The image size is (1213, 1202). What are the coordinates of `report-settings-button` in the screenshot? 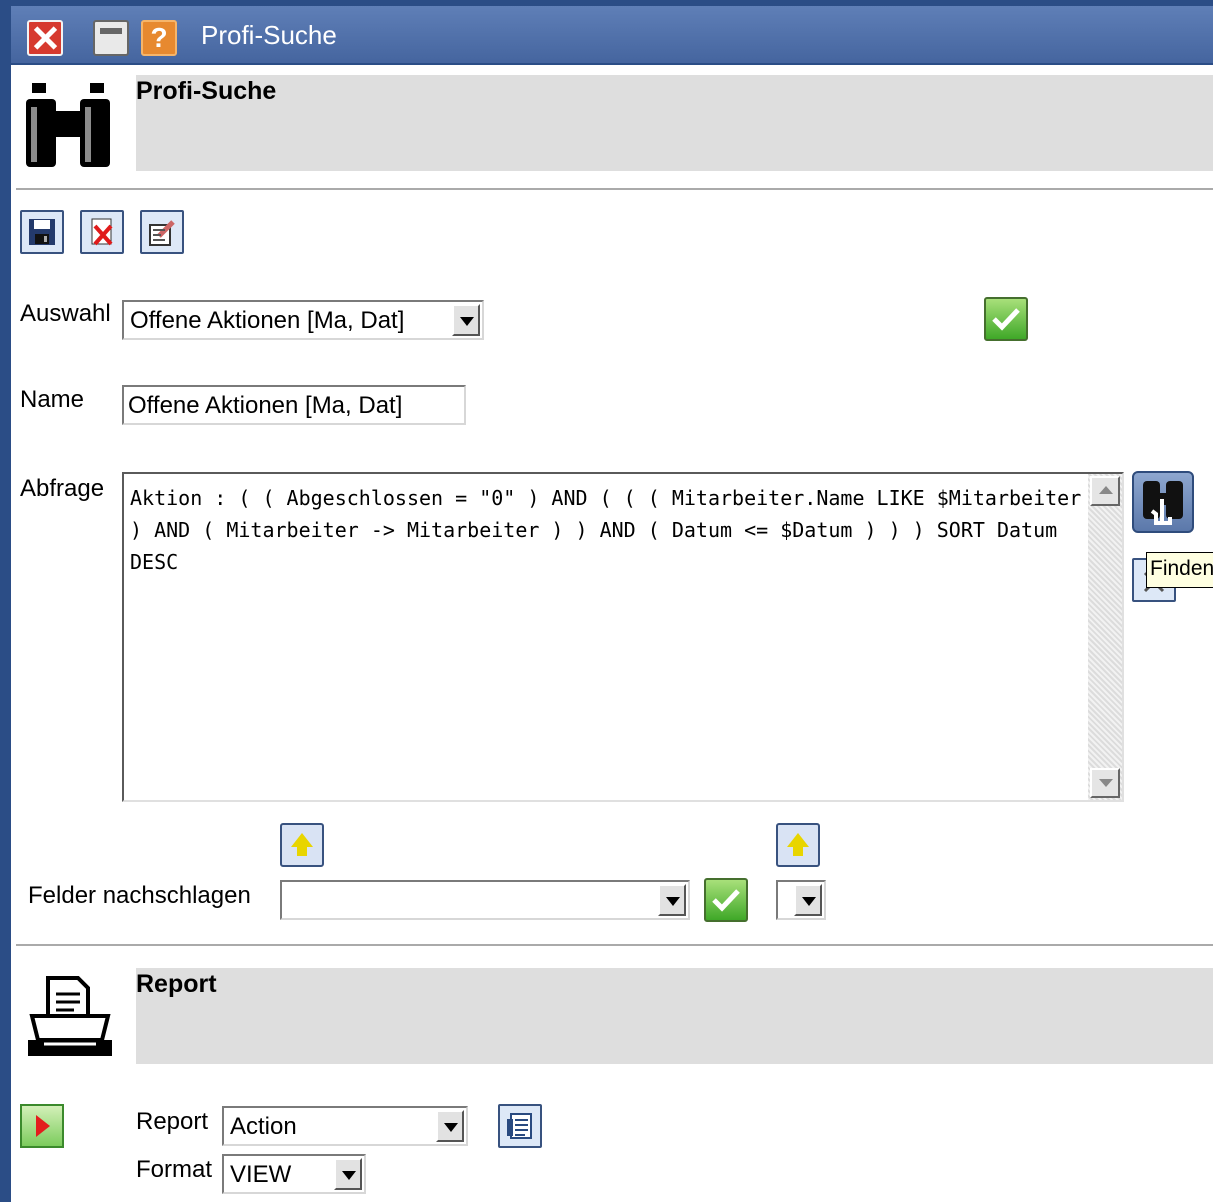 It's located at (520, 1126).